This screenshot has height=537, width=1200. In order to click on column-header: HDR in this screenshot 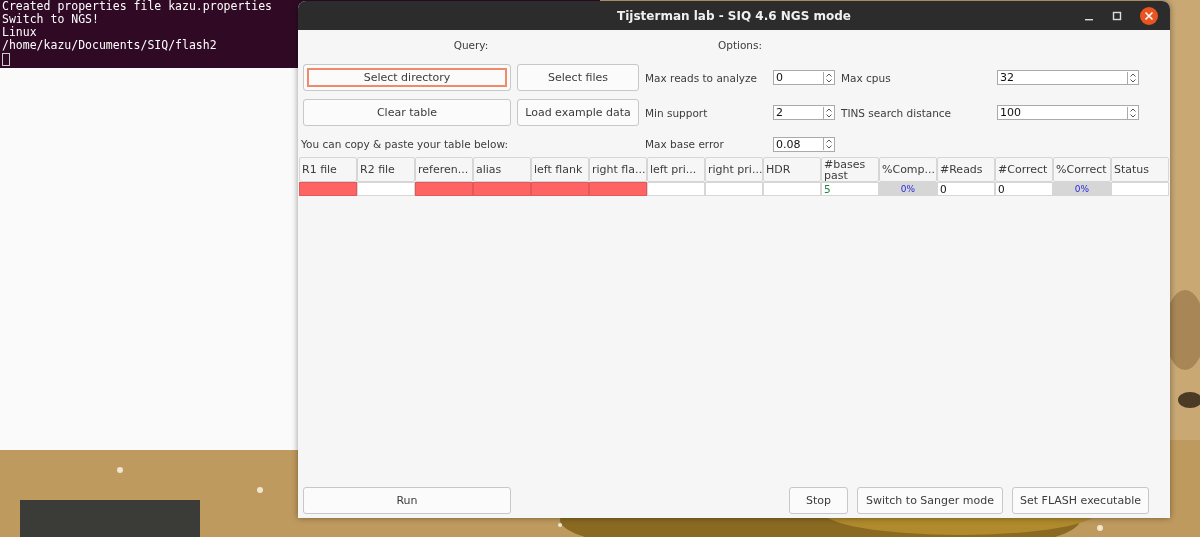, I will do `click(792, 169)`.